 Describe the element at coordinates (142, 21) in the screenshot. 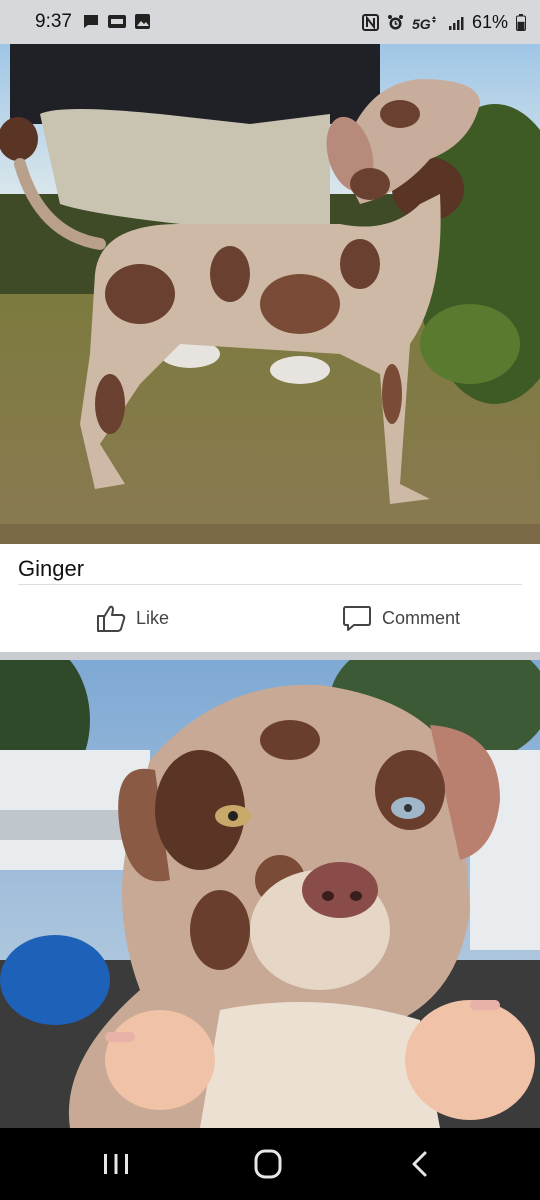

I see `gallery-icon` at that location.